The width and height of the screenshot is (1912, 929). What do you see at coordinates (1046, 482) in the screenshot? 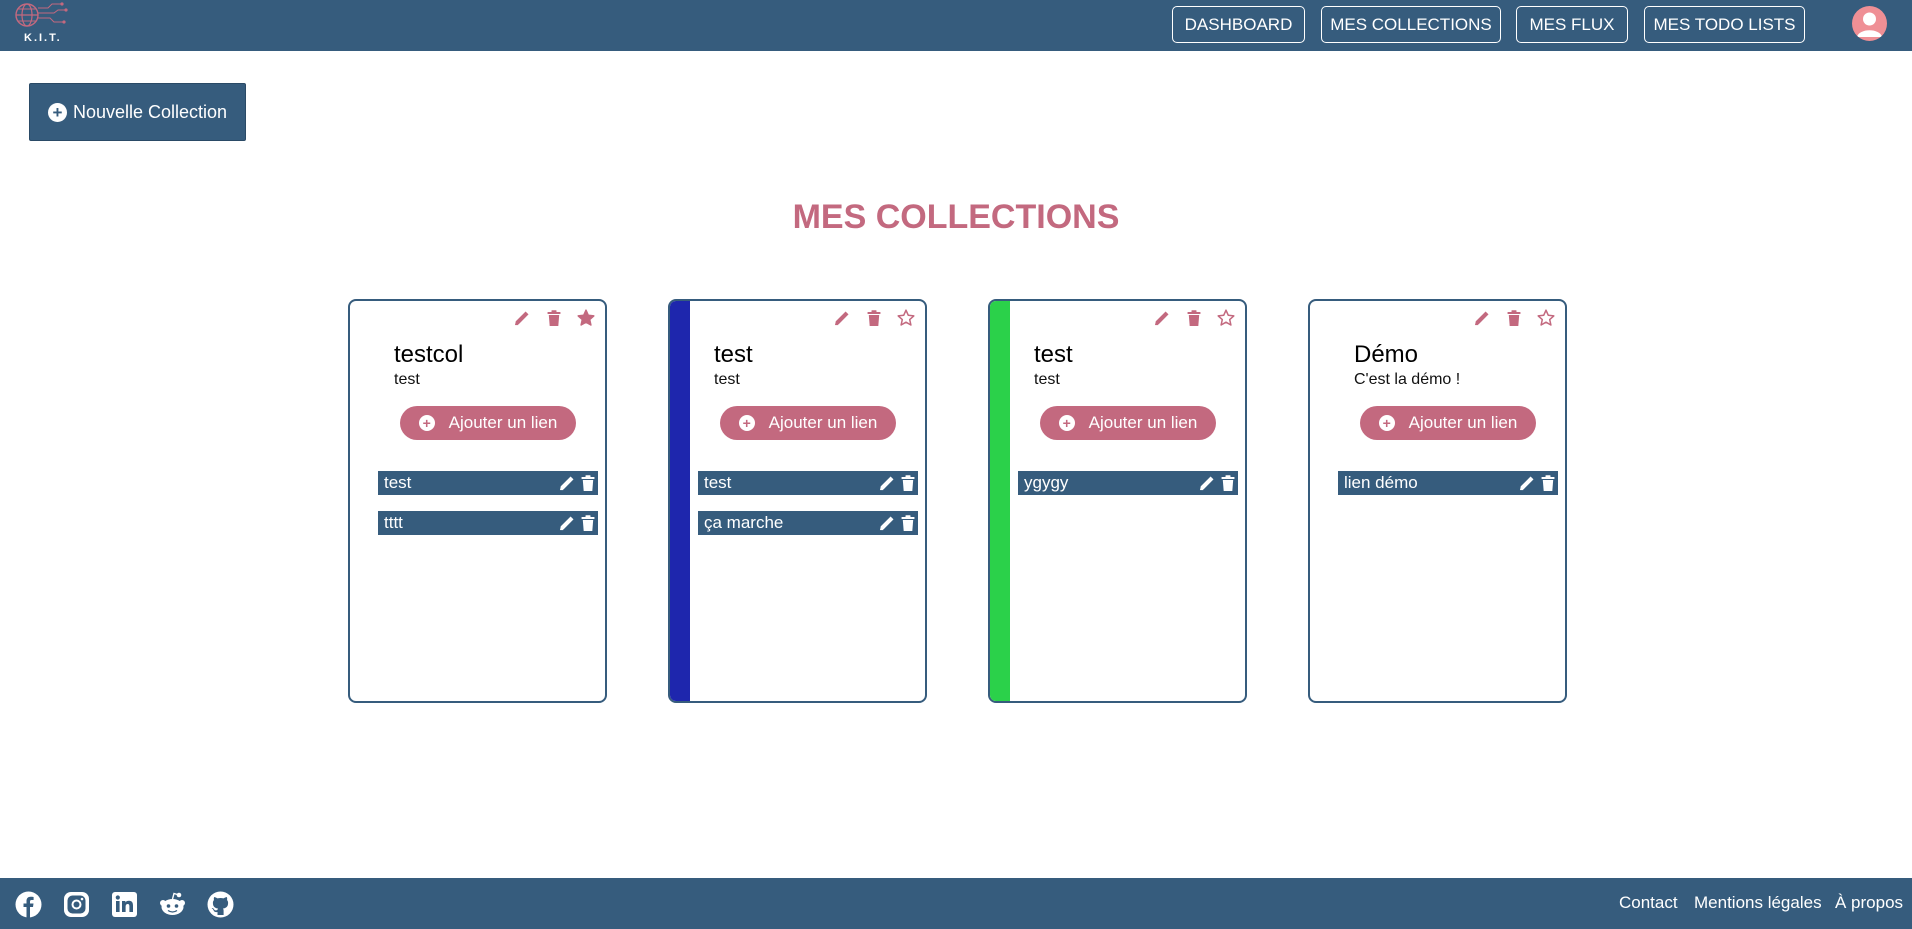
I see `link-label: ygygy` at bounding box center [1046, 482].